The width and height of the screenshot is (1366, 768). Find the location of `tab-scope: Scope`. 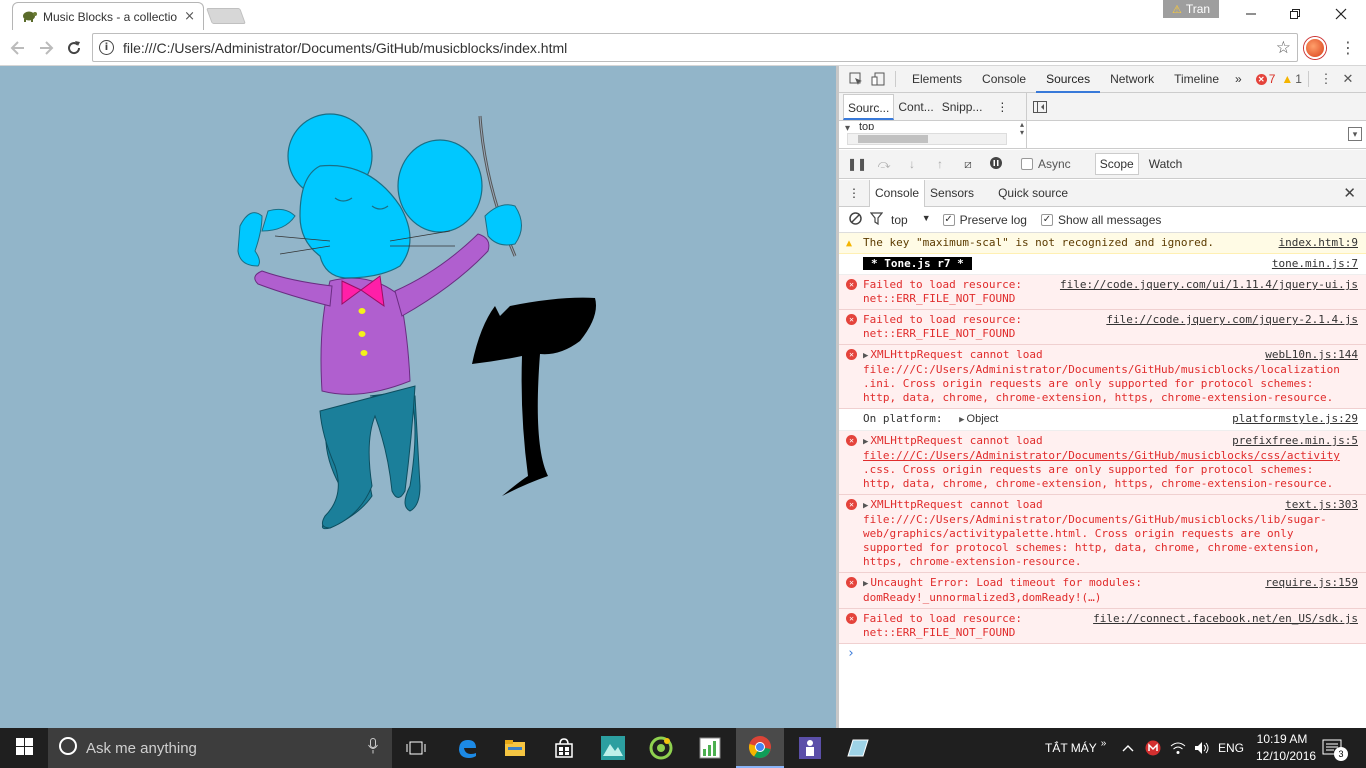

tab-scope: Scope is located at coordinates (1116, 164).